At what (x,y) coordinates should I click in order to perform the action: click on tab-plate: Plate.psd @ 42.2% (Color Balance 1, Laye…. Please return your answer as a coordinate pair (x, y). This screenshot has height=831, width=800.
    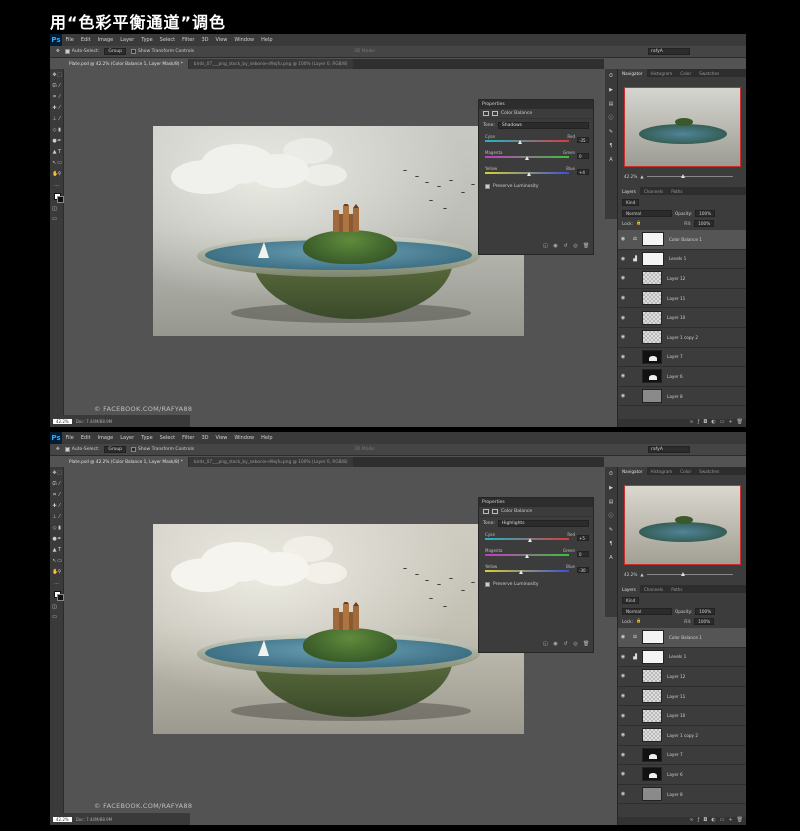
    Looking at the image, I should click on (126, 462).